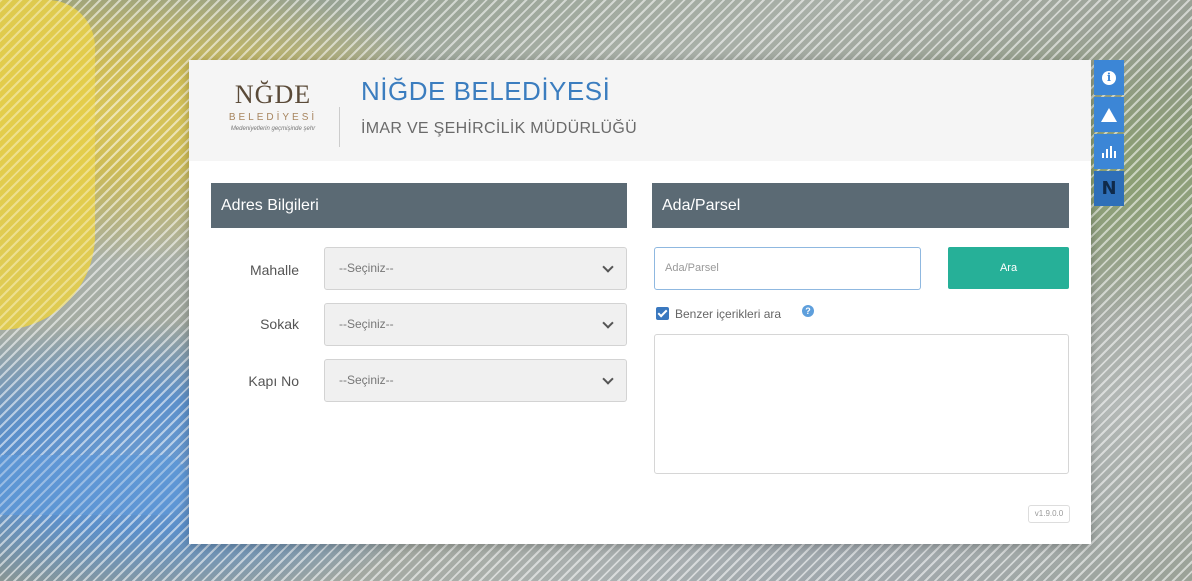 The image size is (1192, 581). What do you see at coordinates (475, 268) in the screenshot?
I see `mahalle-select: --Seçiniz--` at bounding box center [475, 268].